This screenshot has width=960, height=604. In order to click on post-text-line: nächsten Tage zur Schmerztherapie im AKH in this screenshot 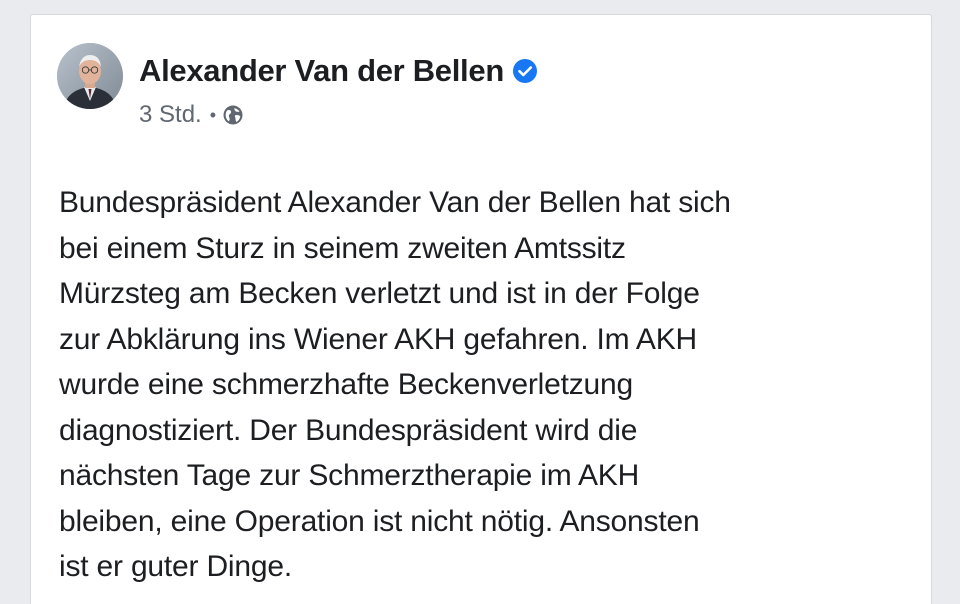, I will do `click(349, 475)`.